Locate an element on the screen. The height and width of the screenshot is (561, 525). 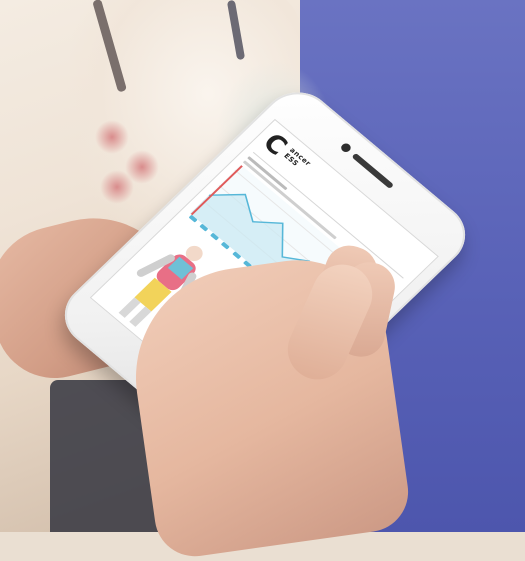
camera-icon is located at coordinates (346, 147).